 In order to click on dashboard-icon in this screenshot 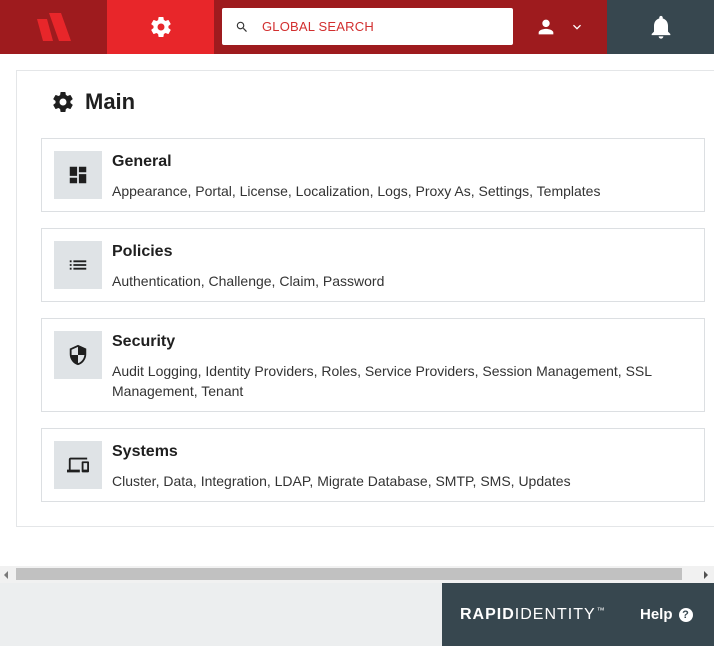, I will do `click(78, 175)`.